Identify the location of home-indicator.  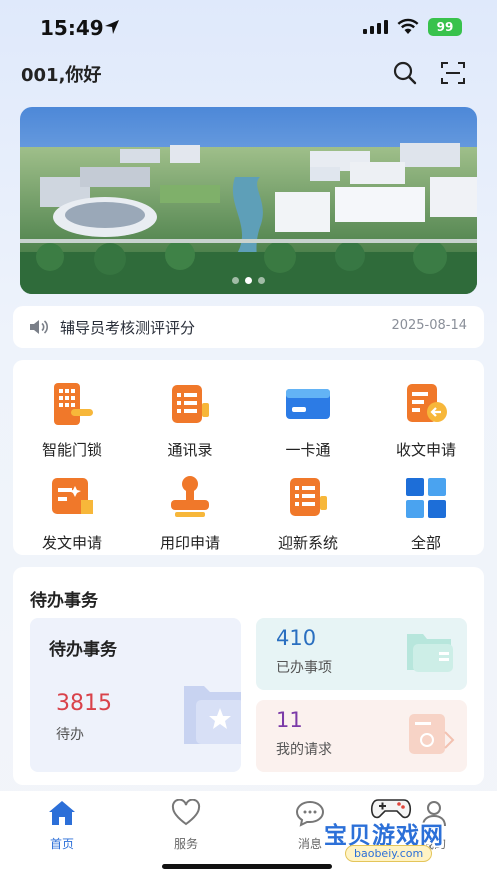
(247, 866).